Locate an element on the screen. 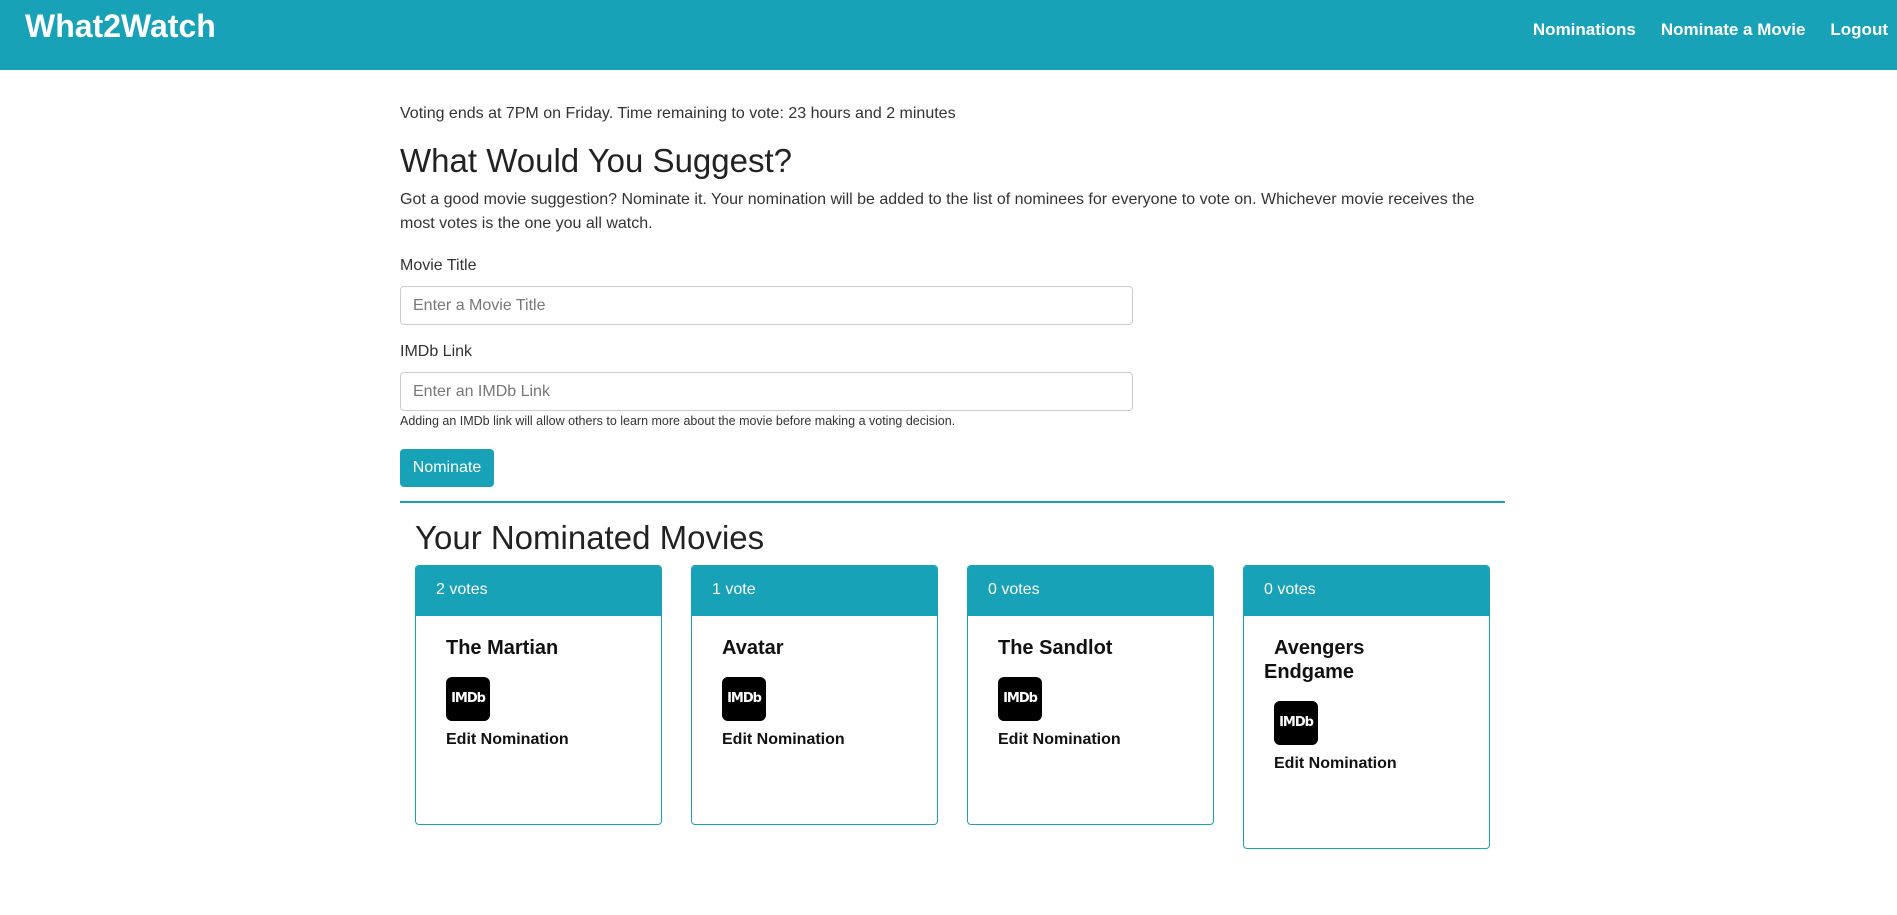  movie-title: The Martian is located at coordinates (502, 648).